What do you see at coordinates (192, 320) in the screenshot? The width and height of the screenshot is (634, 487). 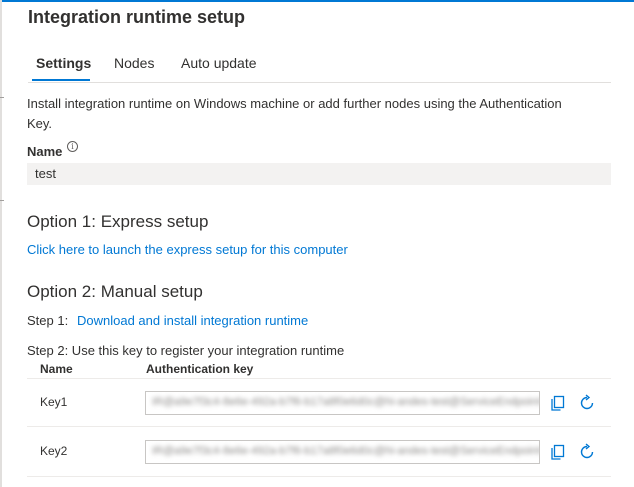 I see `download-runtime-link: Download and install integration runtime` at bounding box center [192, 320].